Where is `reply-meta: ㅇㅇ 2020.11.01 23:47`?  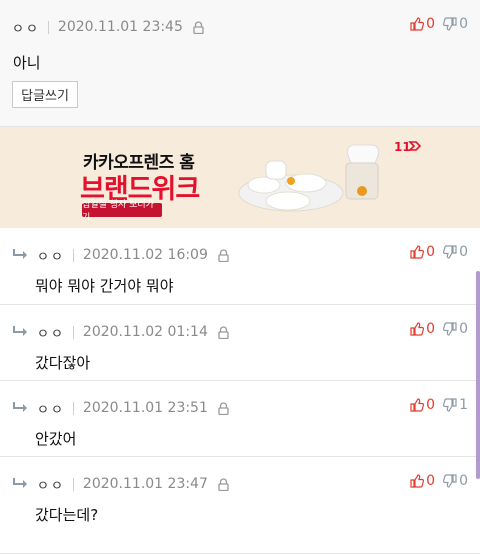
reply-meta: ㅇㅇ 2020.11.01 23:47 is located at coordinates (121, 484).